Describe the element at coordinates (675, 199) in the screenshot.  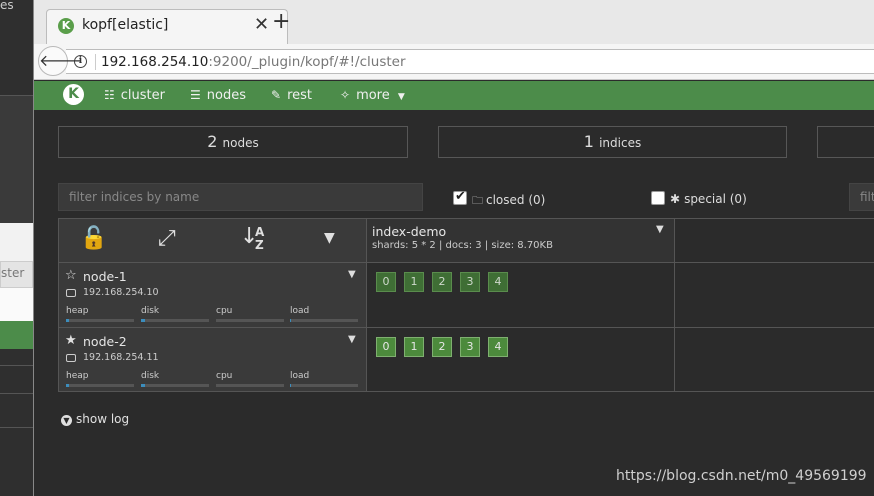
I see `asterisk-icon: ✱` at that location.